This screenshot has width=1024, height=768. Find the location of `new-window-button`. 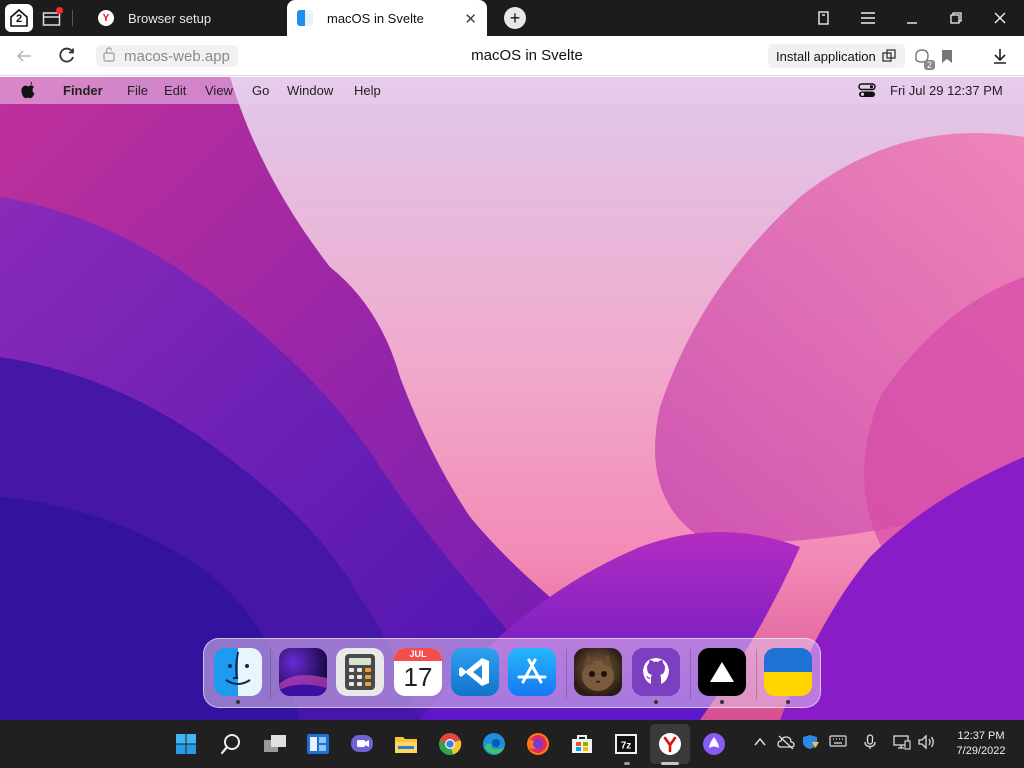

new-window-button is located at coordinates (52, 18).